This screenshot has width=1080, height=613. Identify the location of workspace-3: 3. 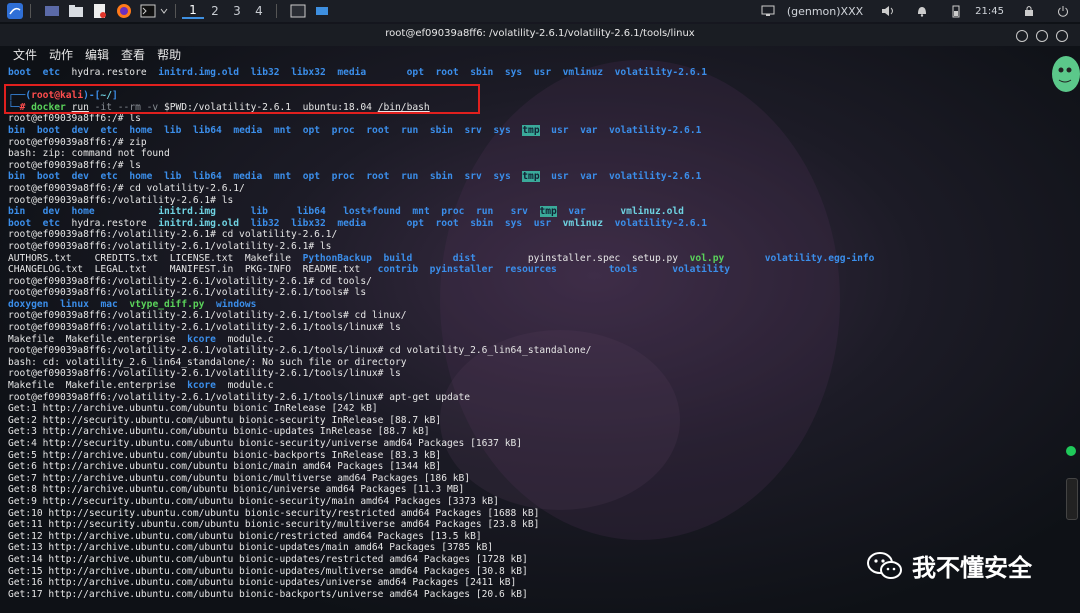
(237, 11).